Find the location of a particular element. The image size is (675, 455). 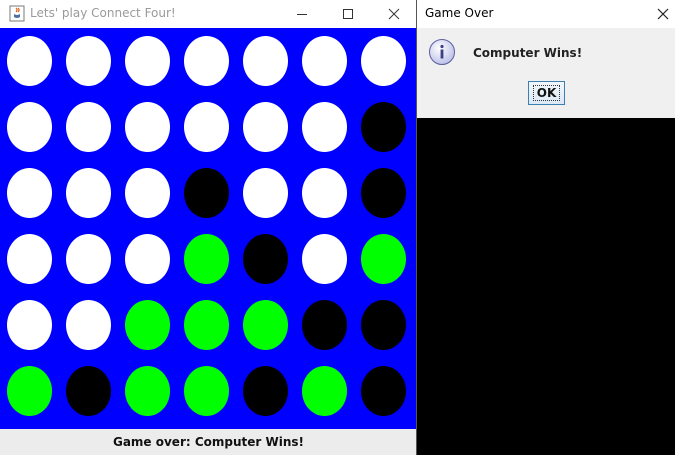

close-button is located at coordinates (394, 14).